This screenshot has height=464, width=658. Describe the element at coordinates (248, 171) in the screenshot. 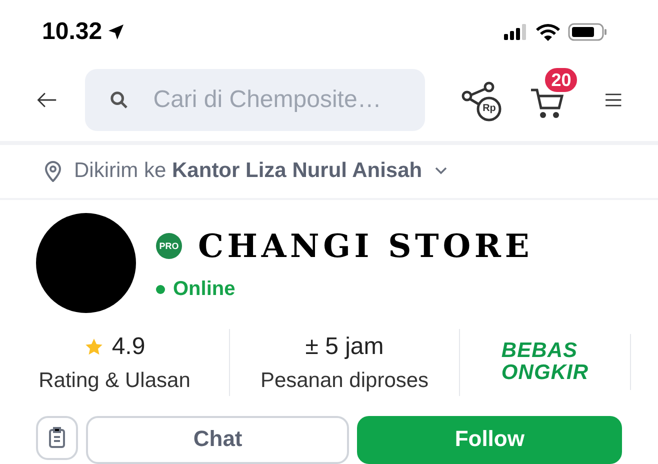

I see `delivery-address: Dikirim ke Kantor Liza Nurul Anisah` at that location.